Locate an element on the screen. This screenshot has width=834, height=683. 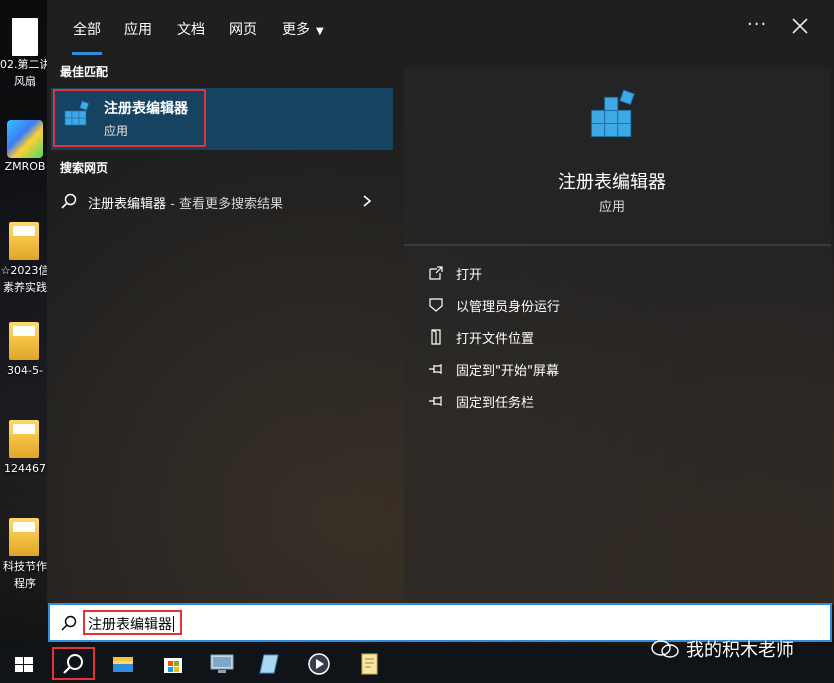
desktop-icon-label: ☆2023信 is located at coordinates (25, 270).